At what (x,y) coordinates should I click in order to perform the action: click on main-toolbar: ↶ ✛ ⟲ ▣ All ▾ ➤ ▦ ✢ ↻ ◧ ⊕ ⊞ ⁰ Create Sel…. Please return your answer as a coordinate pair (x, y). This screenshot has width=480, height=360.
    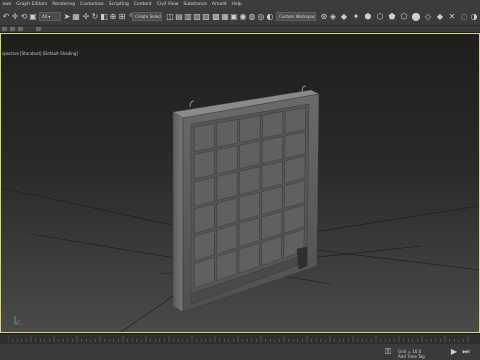
    Looking at the image, I should click on (240, 17).